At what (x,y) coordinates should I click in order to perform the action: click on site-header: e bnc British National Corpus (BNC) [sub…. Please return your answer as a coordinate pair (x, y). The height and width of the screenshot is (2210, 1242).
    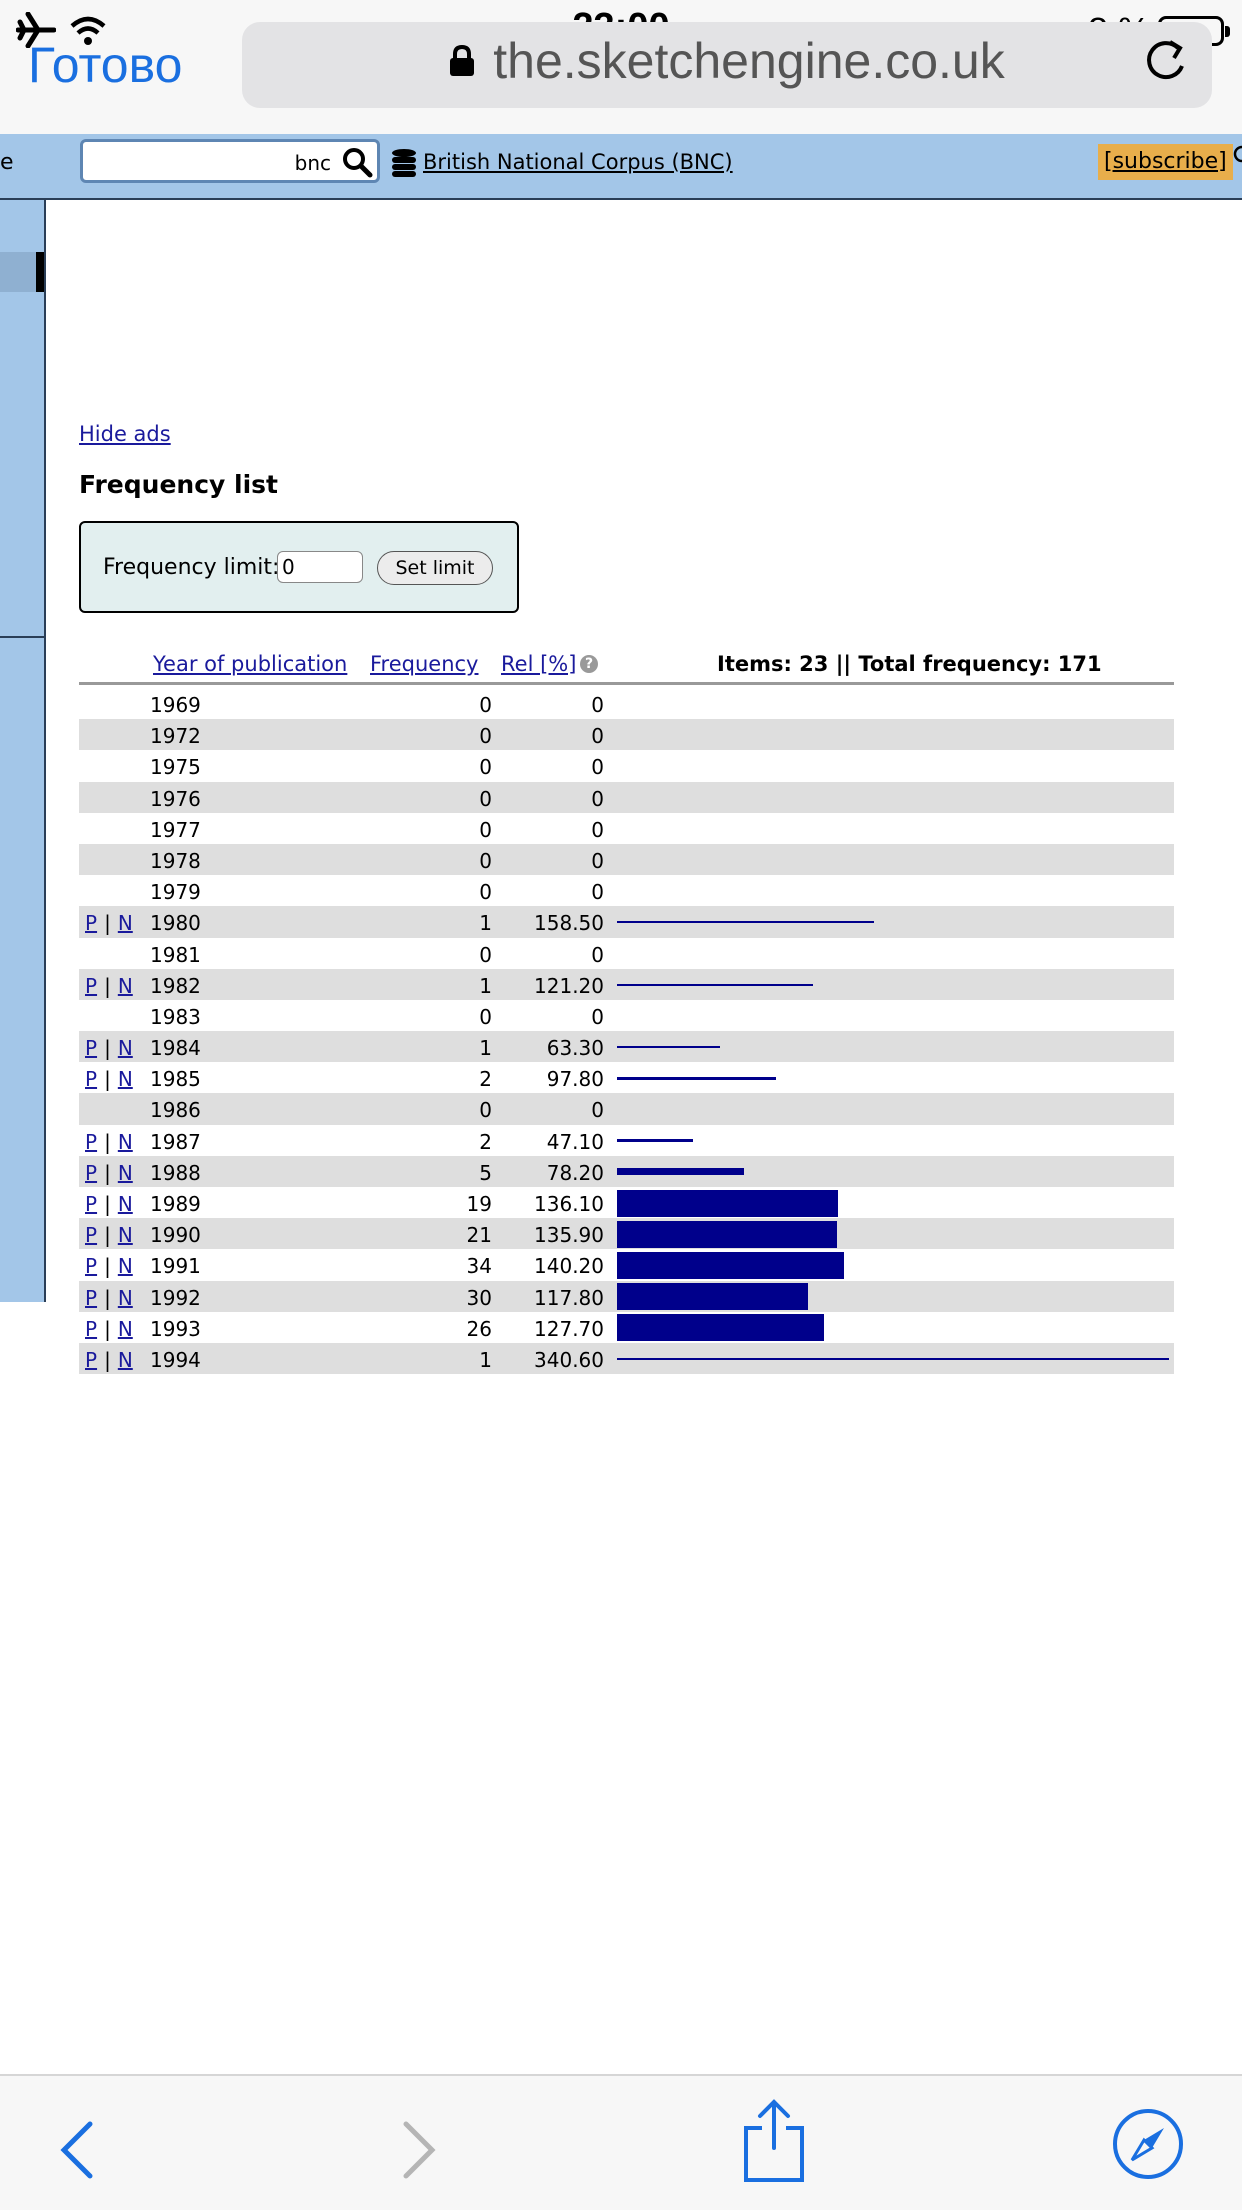
    Looking at the image, I should click on (621, 167).